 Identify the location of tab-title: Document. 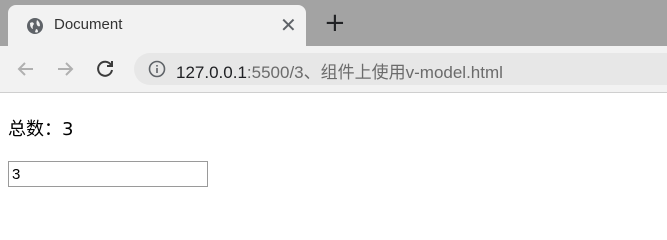
(88, 24).